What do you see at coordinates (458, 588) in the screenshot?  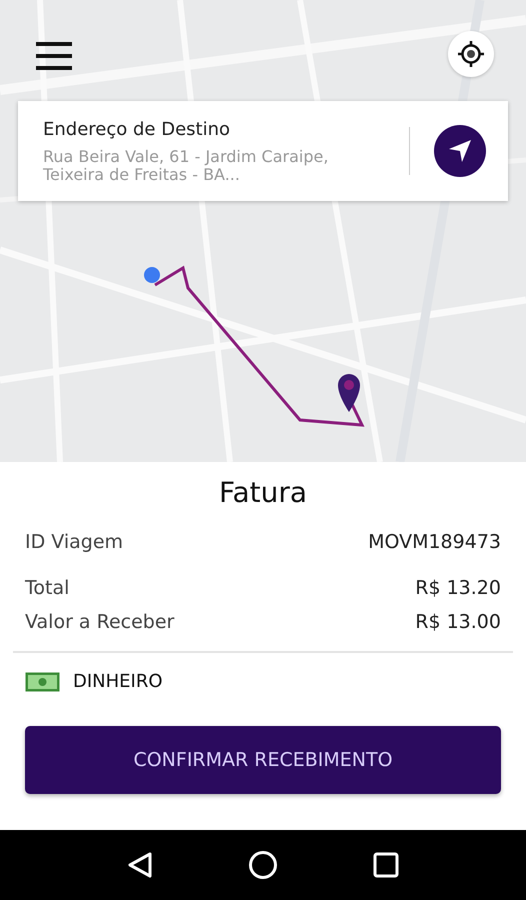 I see `row-value: R$ 13.20` at bounding box center [458, 588].